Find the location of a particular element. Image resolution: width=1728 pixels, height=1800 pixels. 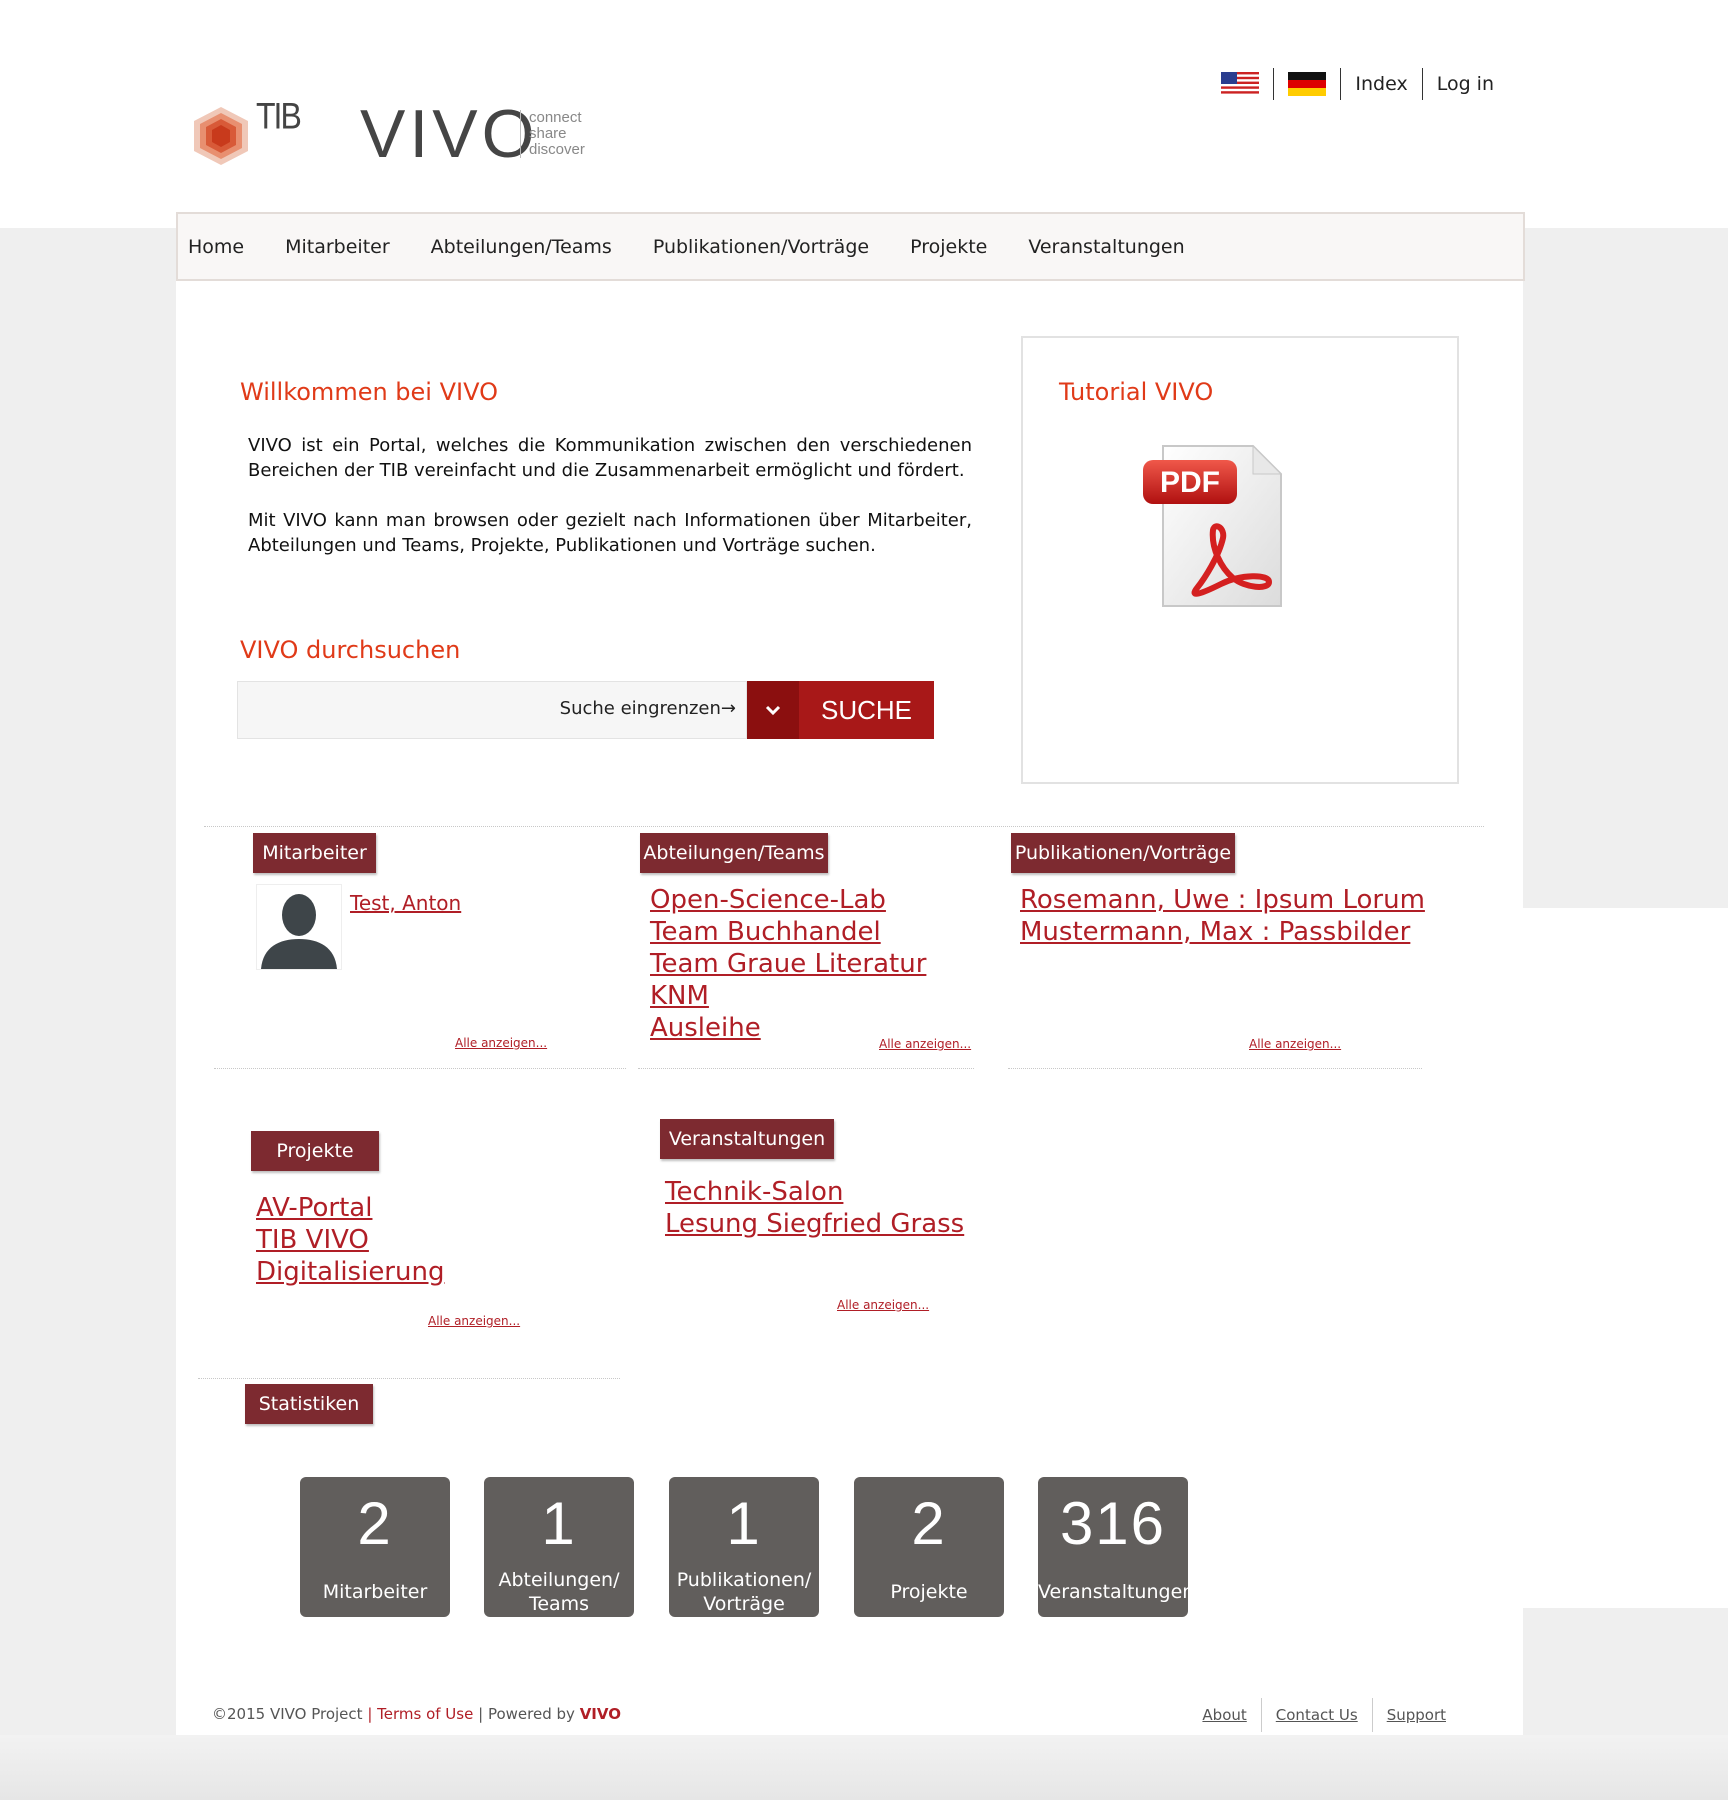

german-flag-icon is located at coordinates (1307, 84).